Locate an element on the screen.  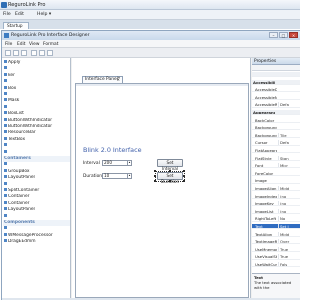
menu-edit: Edit is located at coordinates (21, 44).